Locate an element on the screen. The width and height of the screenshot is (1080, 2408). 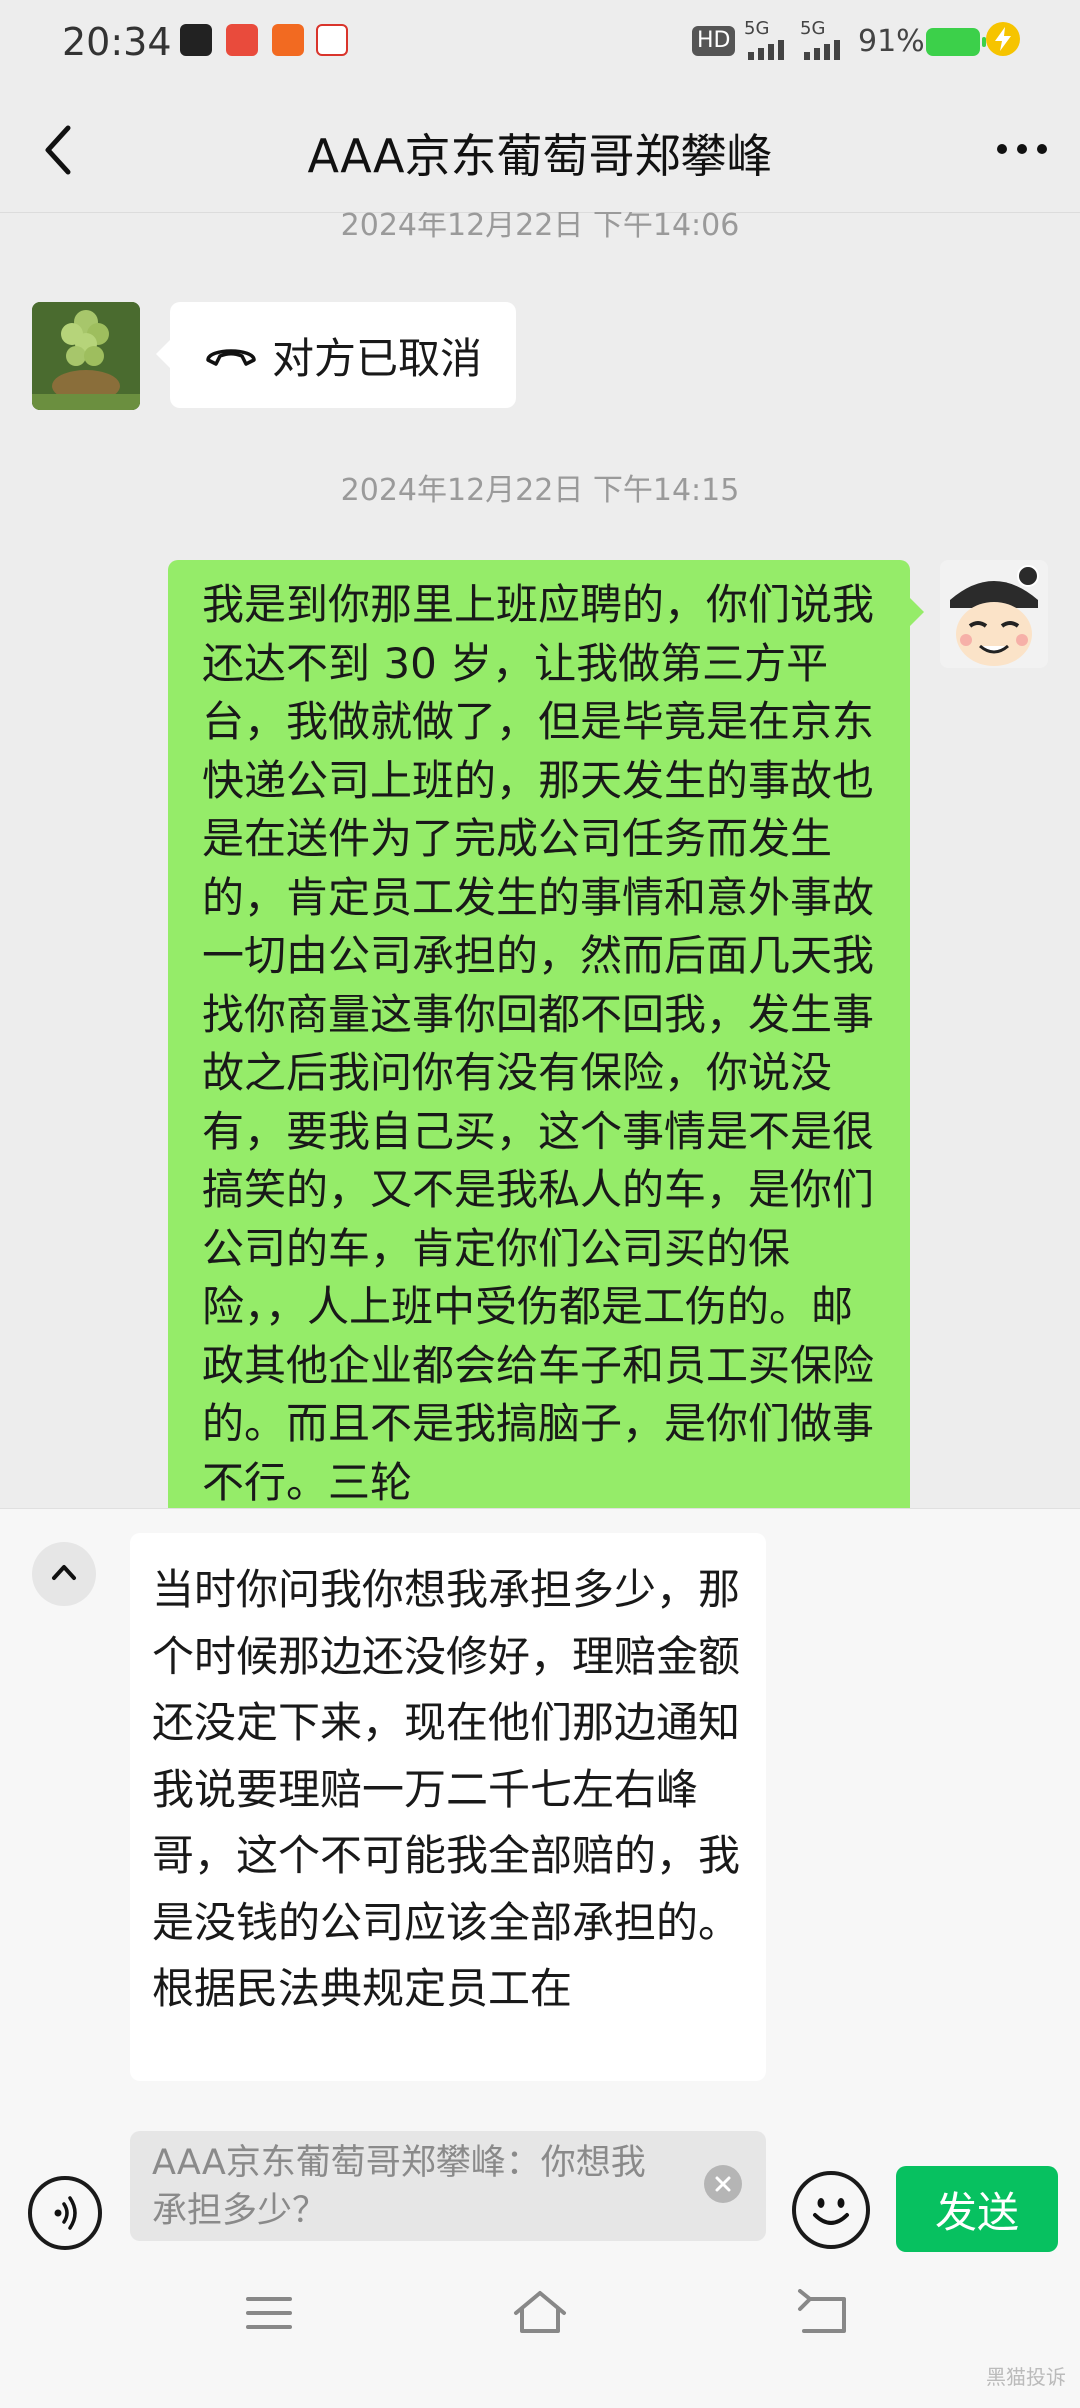
home-icon is located at coordinates (540, 2312).